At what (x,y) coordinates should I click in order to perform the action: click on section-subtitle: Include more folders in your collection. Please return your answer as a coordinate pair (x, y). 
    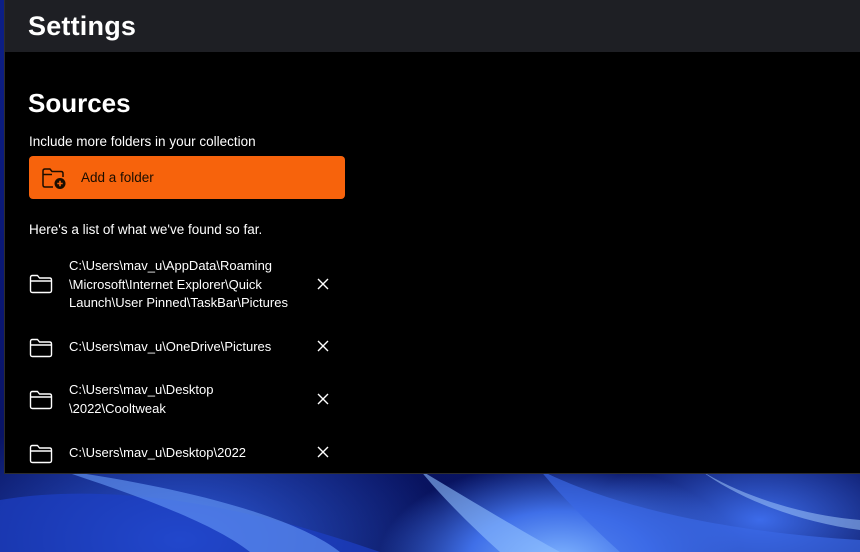
    Looking at the image, I should click on (142, 141).